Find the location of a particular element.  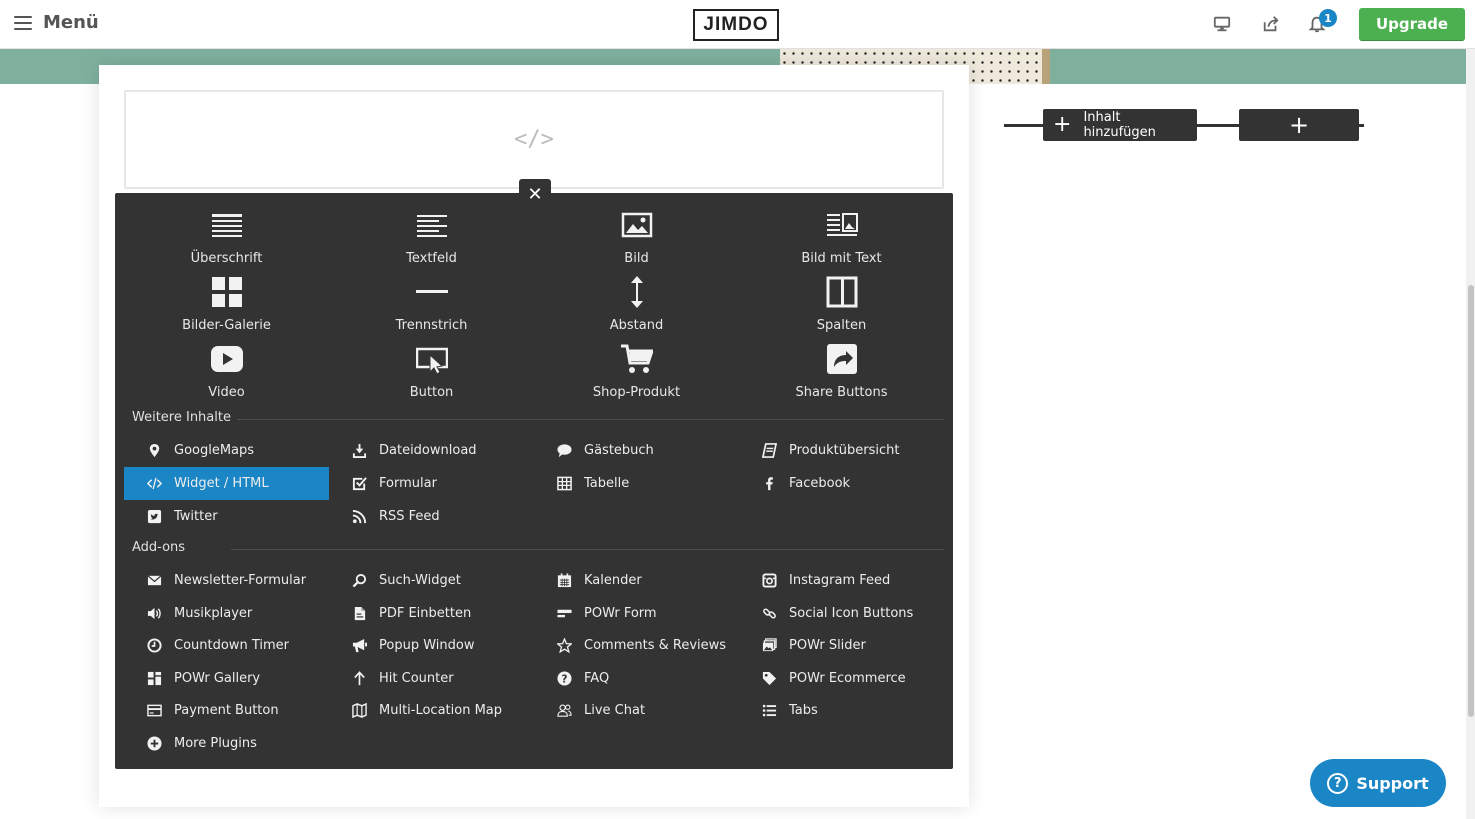

support-label: Support is located at coordinates (1392, 783).